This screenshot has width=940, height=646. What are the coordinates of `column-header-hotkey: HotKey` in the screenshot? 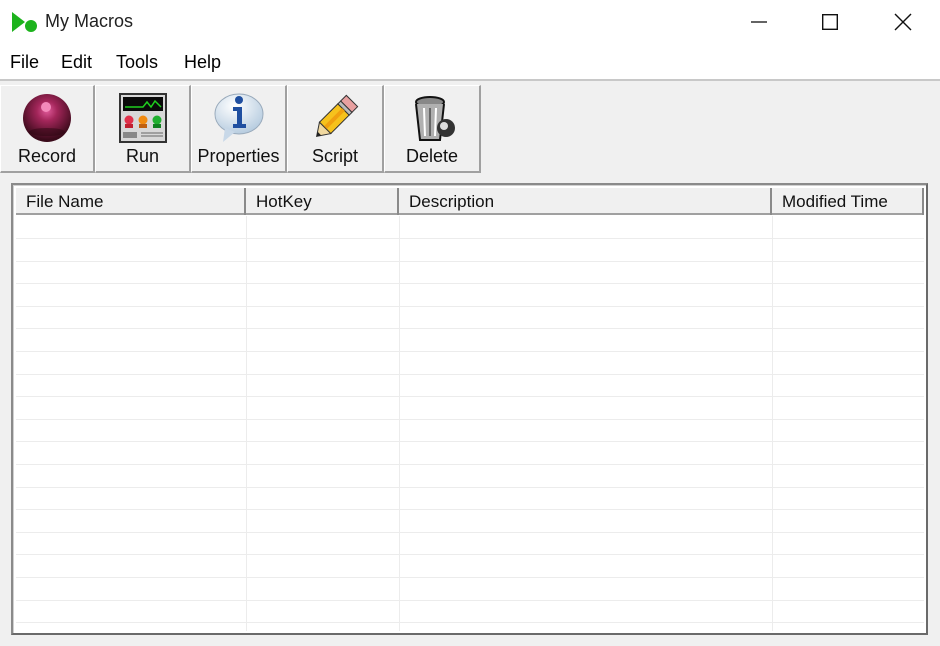 It's located at (322, 201).